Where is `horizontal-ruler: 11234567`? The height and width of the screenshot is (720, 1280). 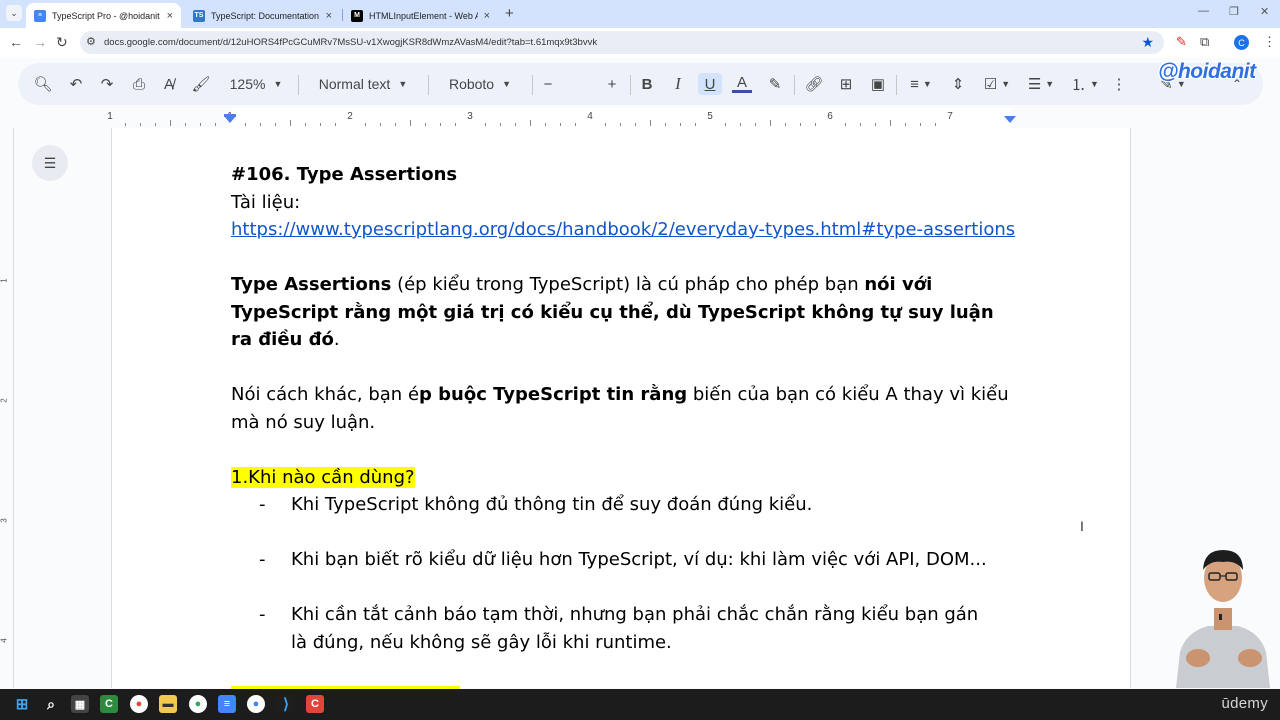 horizontal-ruler: 11234567 is located at coordinates (572, 118).